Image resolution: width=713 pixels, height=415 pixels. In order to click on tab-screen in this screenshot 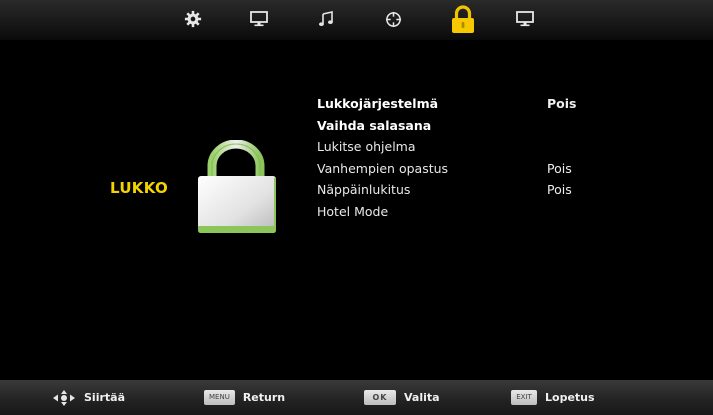, I will do `click(259, 19)`.